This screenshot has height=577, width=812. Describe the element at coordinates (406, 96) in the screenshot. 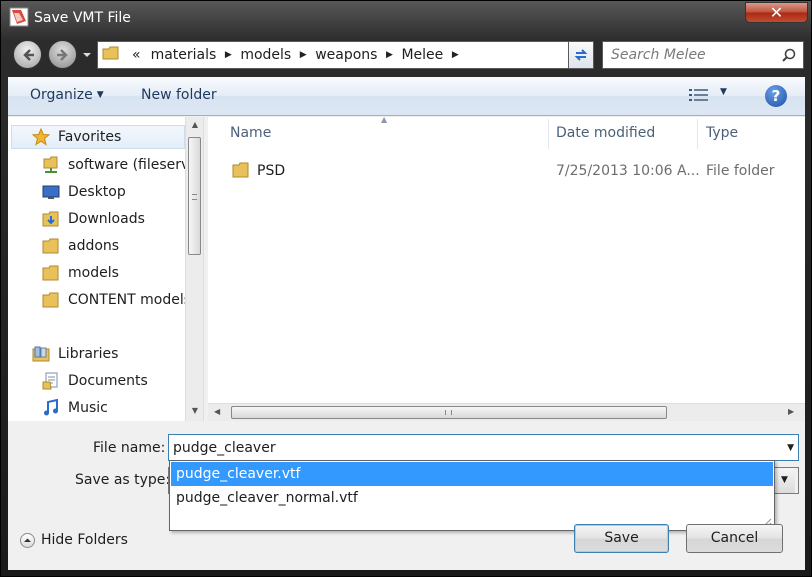

I see `command-bar: Organize ▼ New folder ▼ ?` at that location.